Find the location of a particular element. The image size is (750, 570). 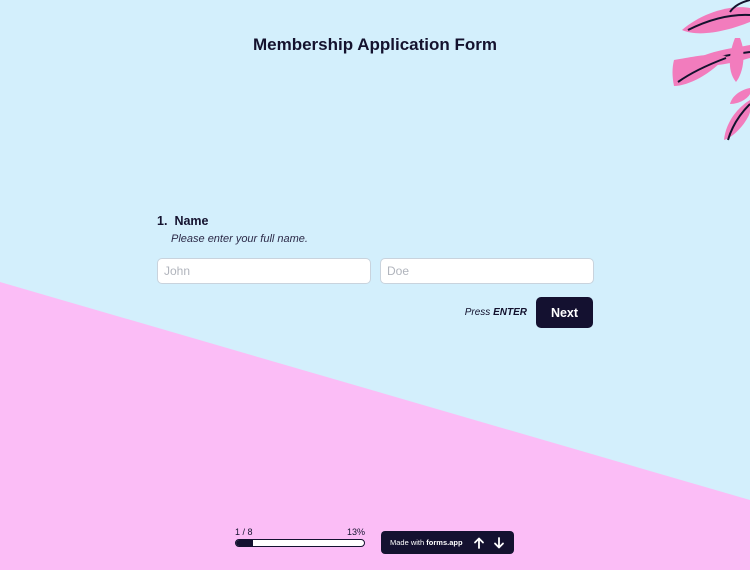

progress-bar is located at coordinates (300, 543).